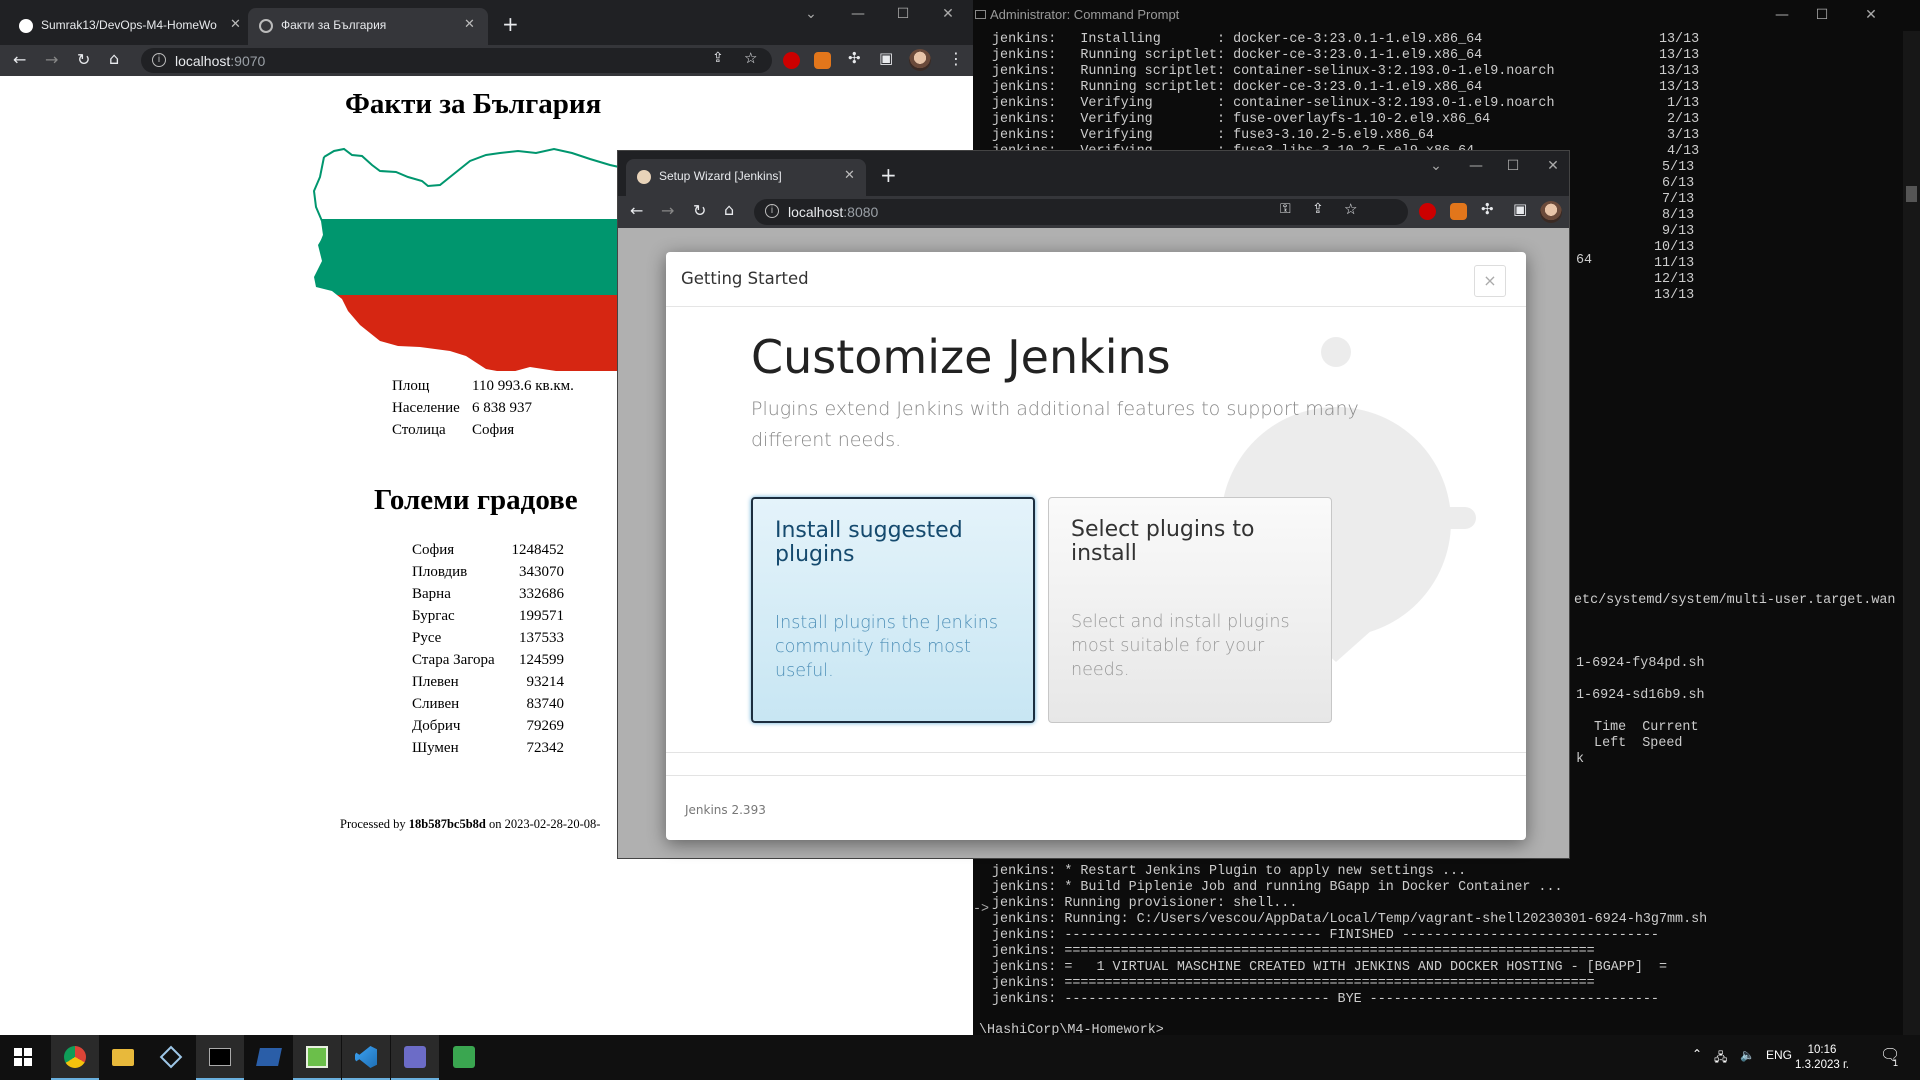 The image size is (1920, 1080). What do you see at coordinates (220, 61) in the screenshot?
I see `url-text: localhost:9070` at bounding box center [220, 61].